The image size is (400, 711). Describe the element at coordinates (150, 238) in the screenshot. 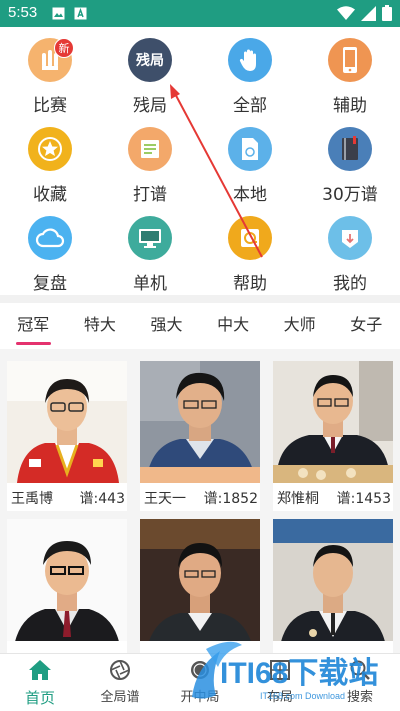

I see `monitor-icon` at that location.